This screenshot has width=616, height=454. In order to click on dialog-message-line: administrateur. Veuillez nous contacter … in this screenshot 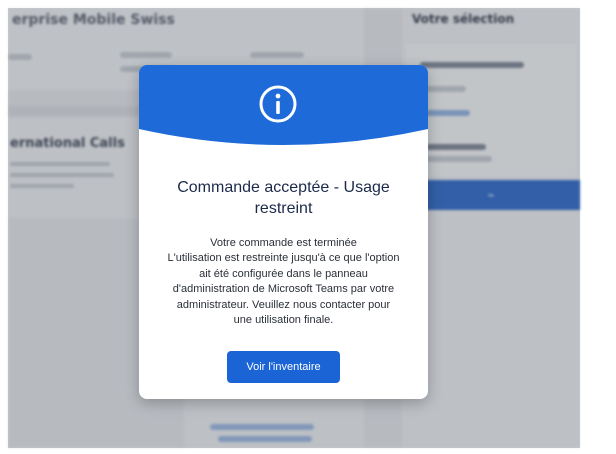, I will do `click(283, 304)`.